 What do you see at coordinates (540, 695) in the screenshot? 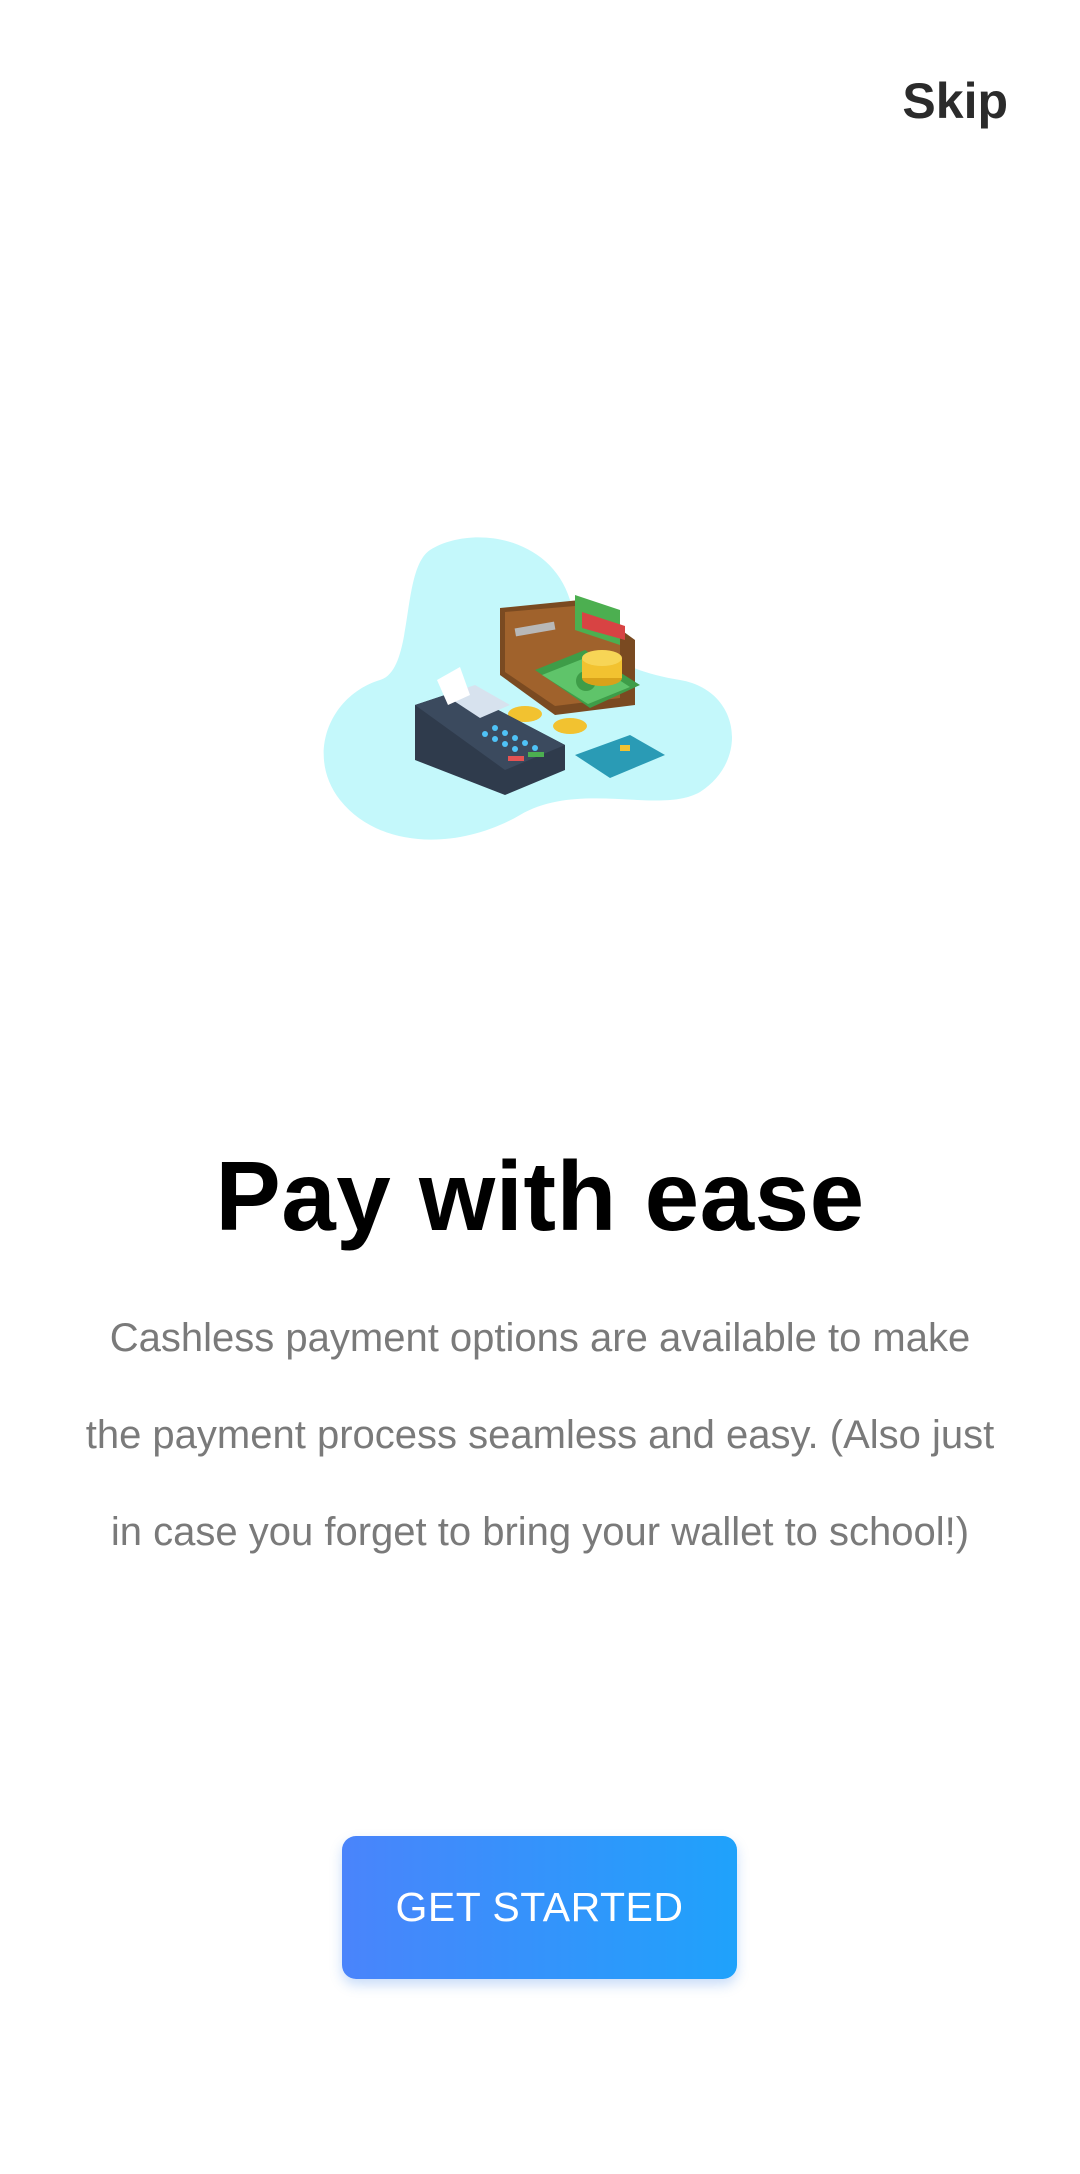
I see `wallet-payment-illustration` at bounding box center [540, 695].